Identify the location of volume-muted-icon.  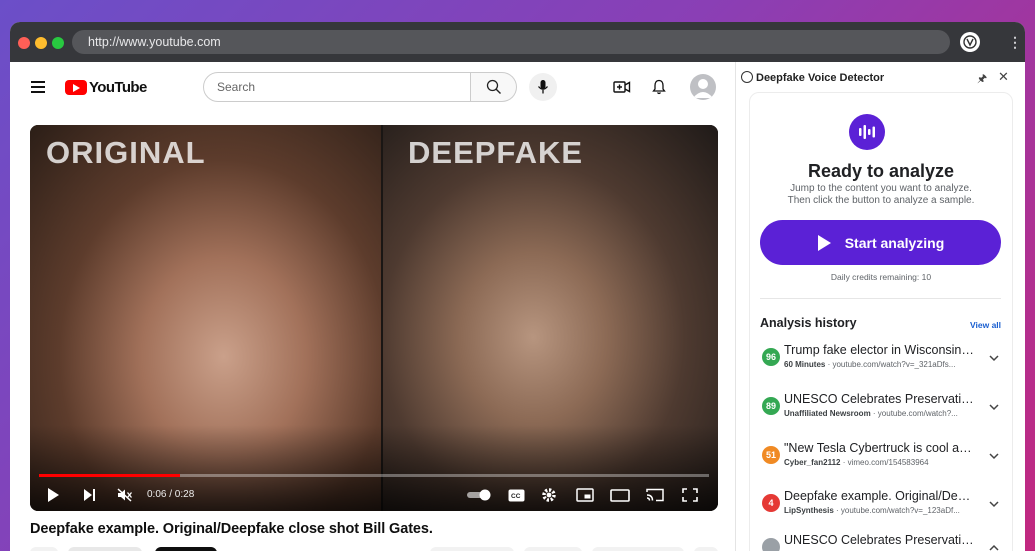
(125, 495).